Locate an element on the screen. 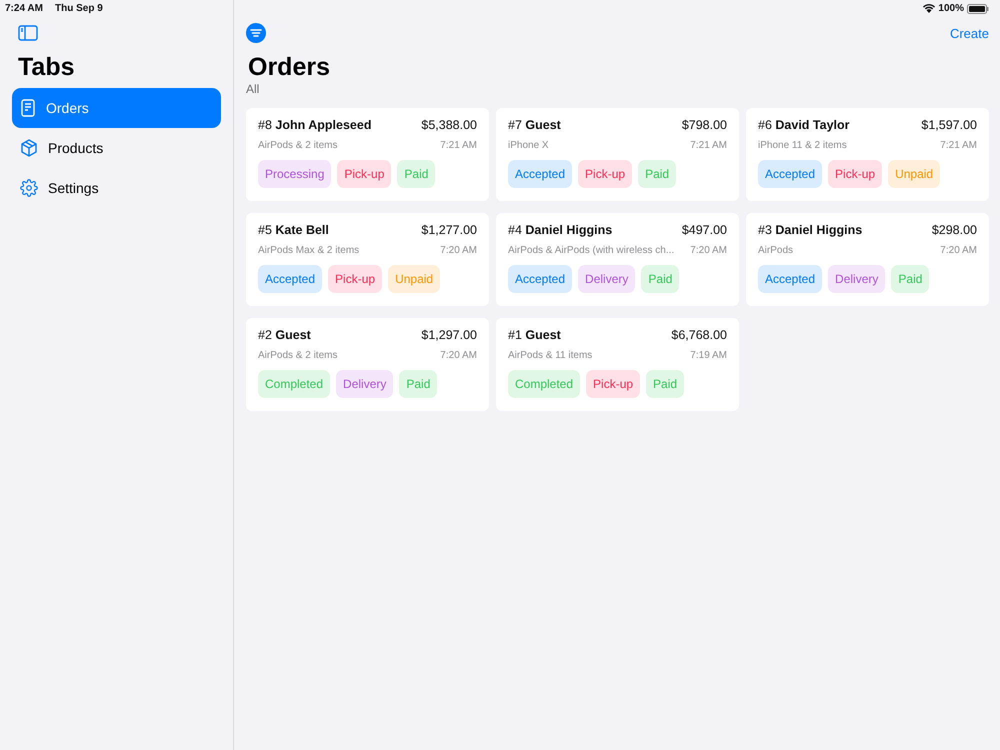 The width and height of the screenshot is (1000, 750). sidebar-title: Tabs is located at coordinates (47, 67).